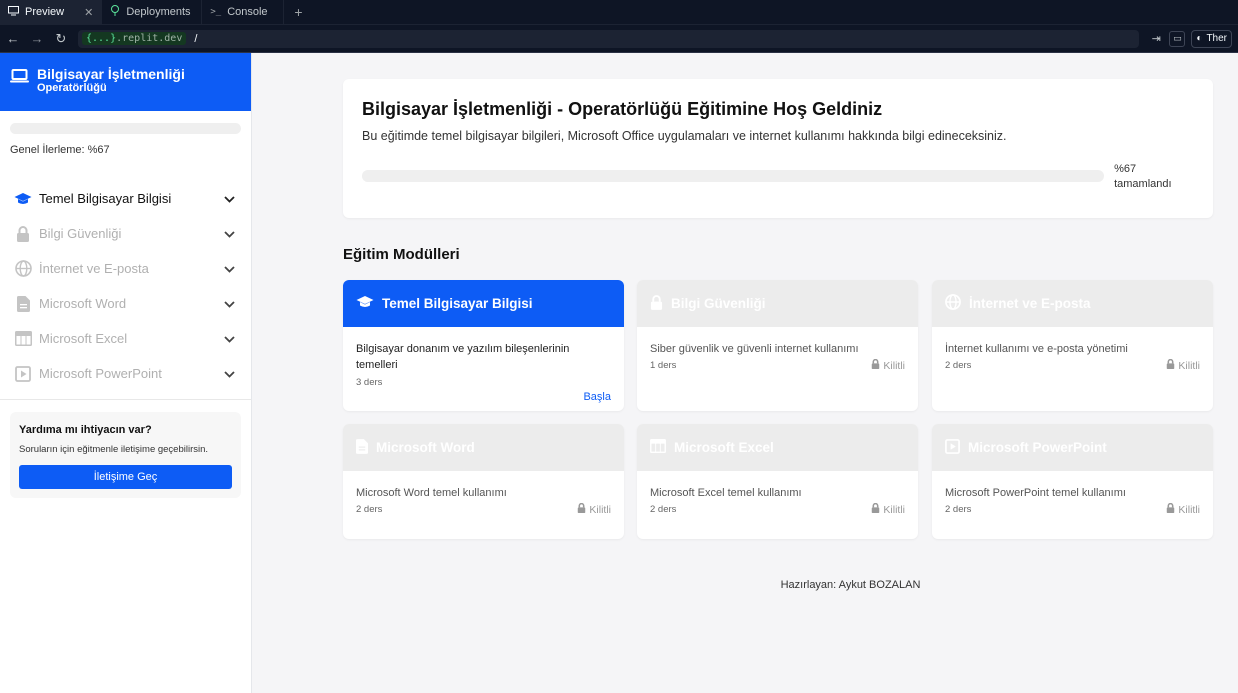  What do you see at coordinates (1037, 447) in the screenshot?
I see `module-card-title: Microsoft PowerPoint` at bounding box center [1037, 447].